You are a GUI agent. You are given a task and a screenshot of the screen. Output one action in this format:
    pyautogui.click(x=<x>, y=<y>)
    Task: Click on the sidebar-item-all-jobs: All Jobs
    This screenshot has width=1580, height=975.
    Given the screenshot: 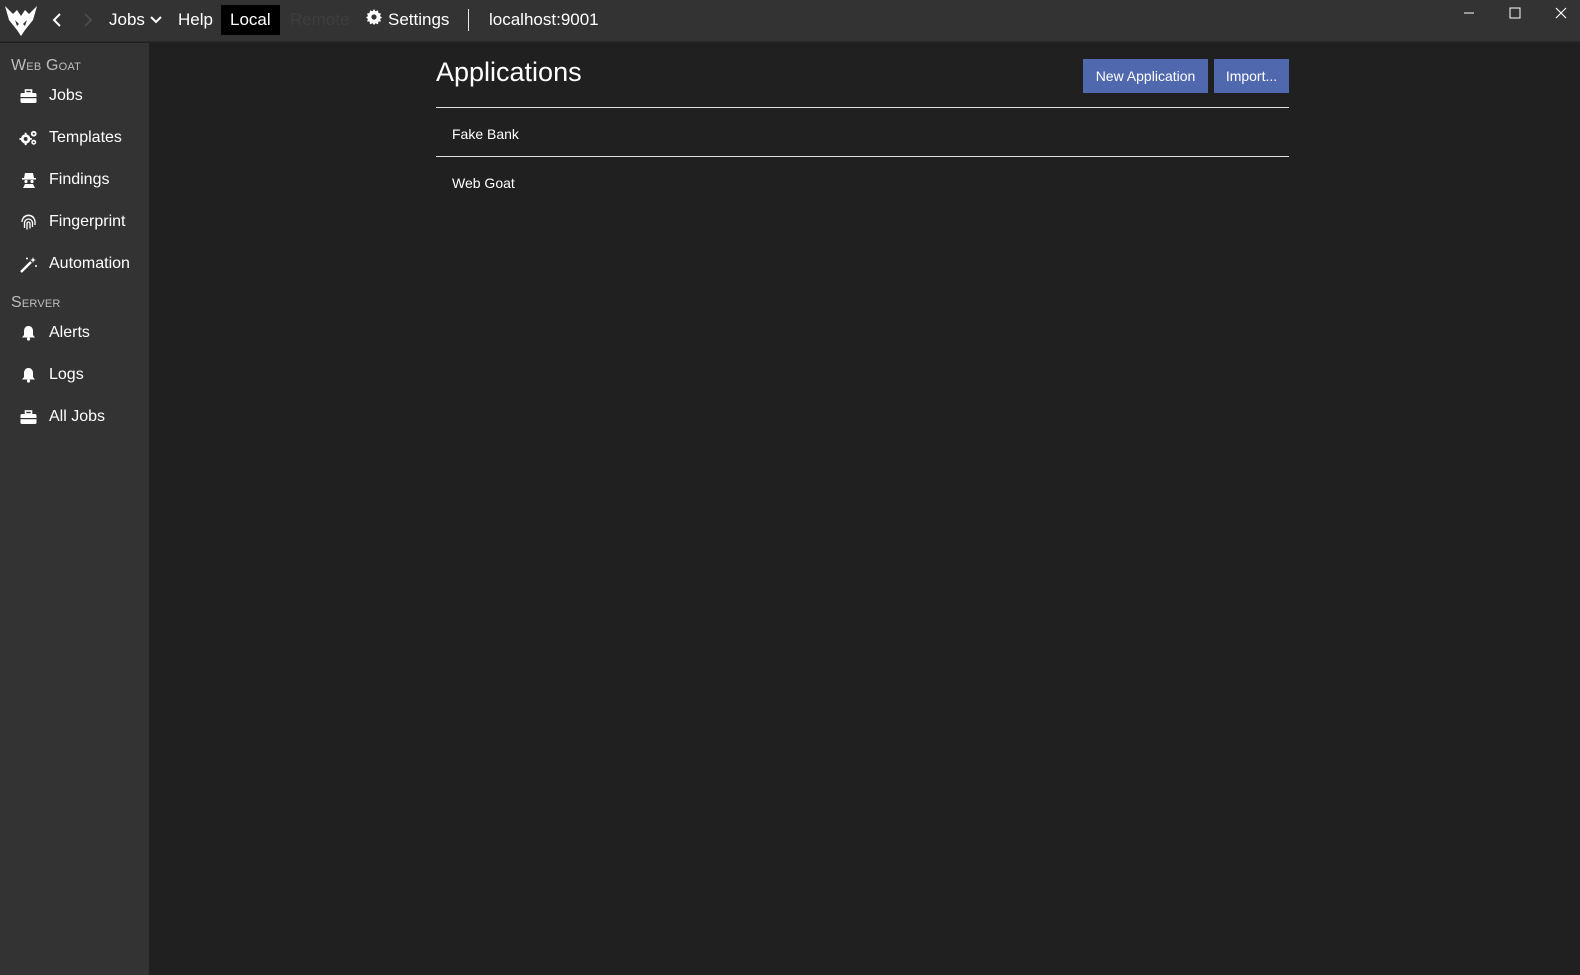 What is the action you would take?
    pyautogui.click(x=74, y=417)
    